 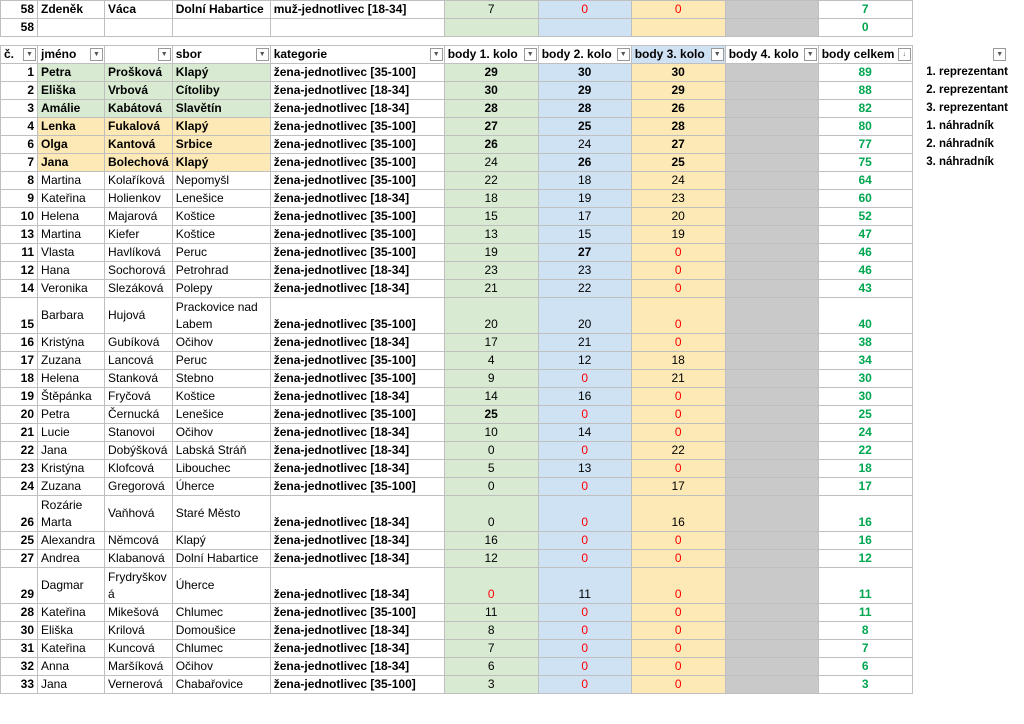 I want to click on cell-first: Rozárie Marta, so click(x=71, y=513).